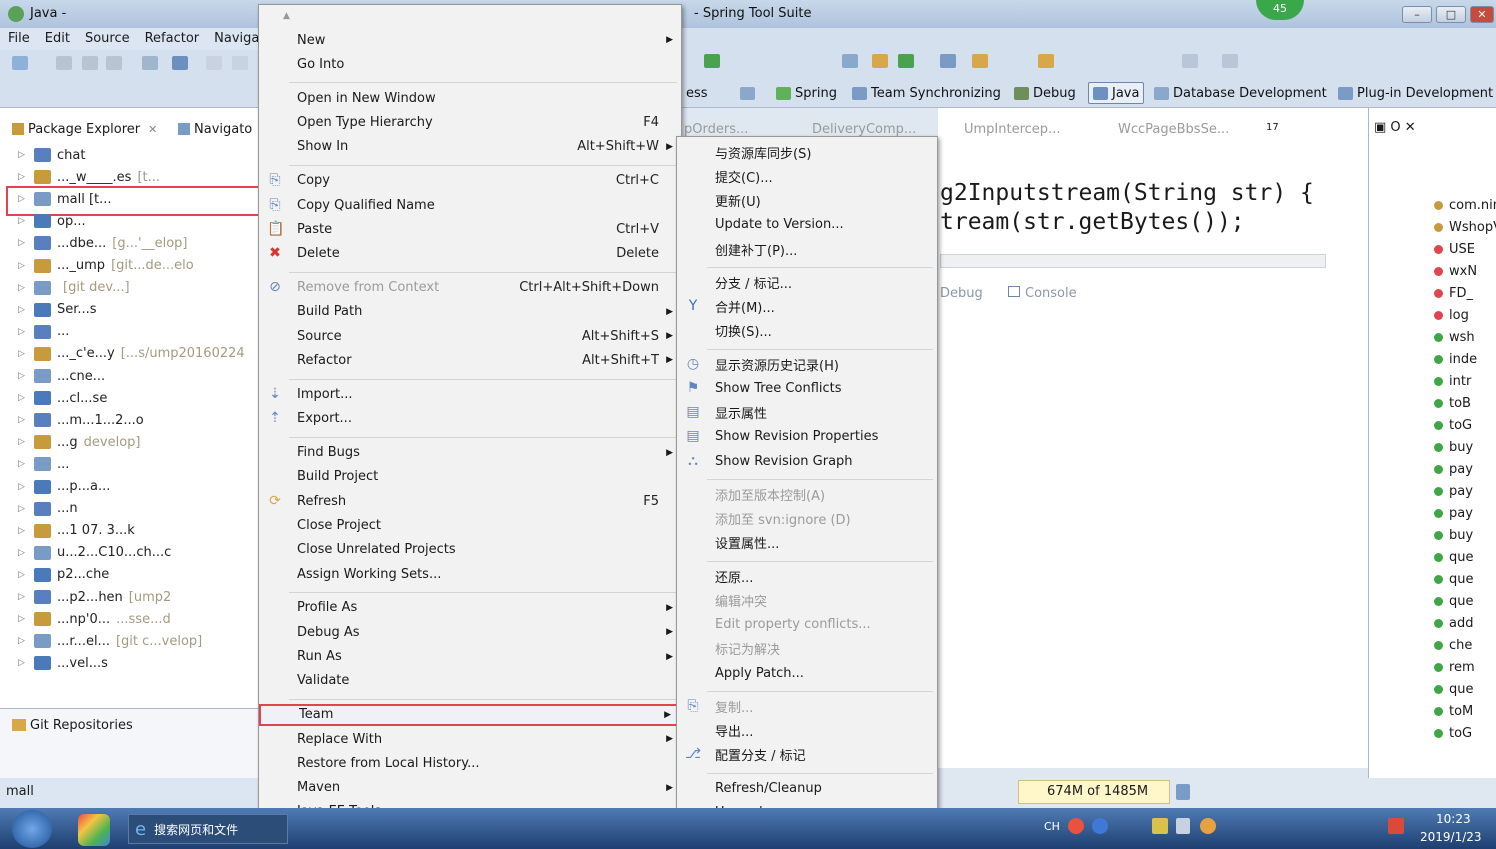  What do you see at coordinates (72, 725) in the screenshot?
I see `tab-git-repositories: Git Repositories` at bounding box center [72, 725].